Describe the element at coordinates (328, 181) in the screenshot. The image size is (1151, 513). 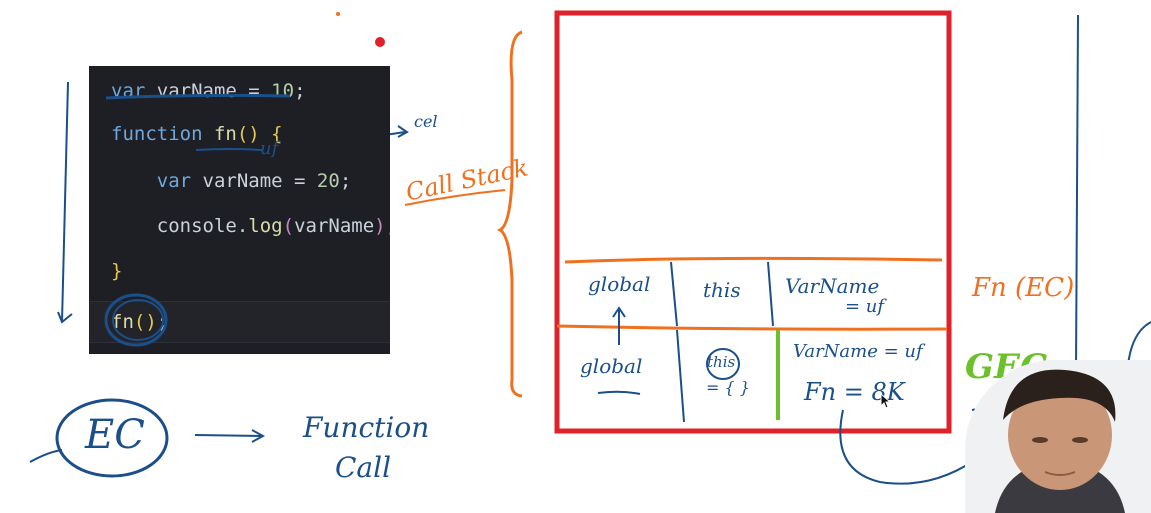
I see `code-token: 20` at that location.